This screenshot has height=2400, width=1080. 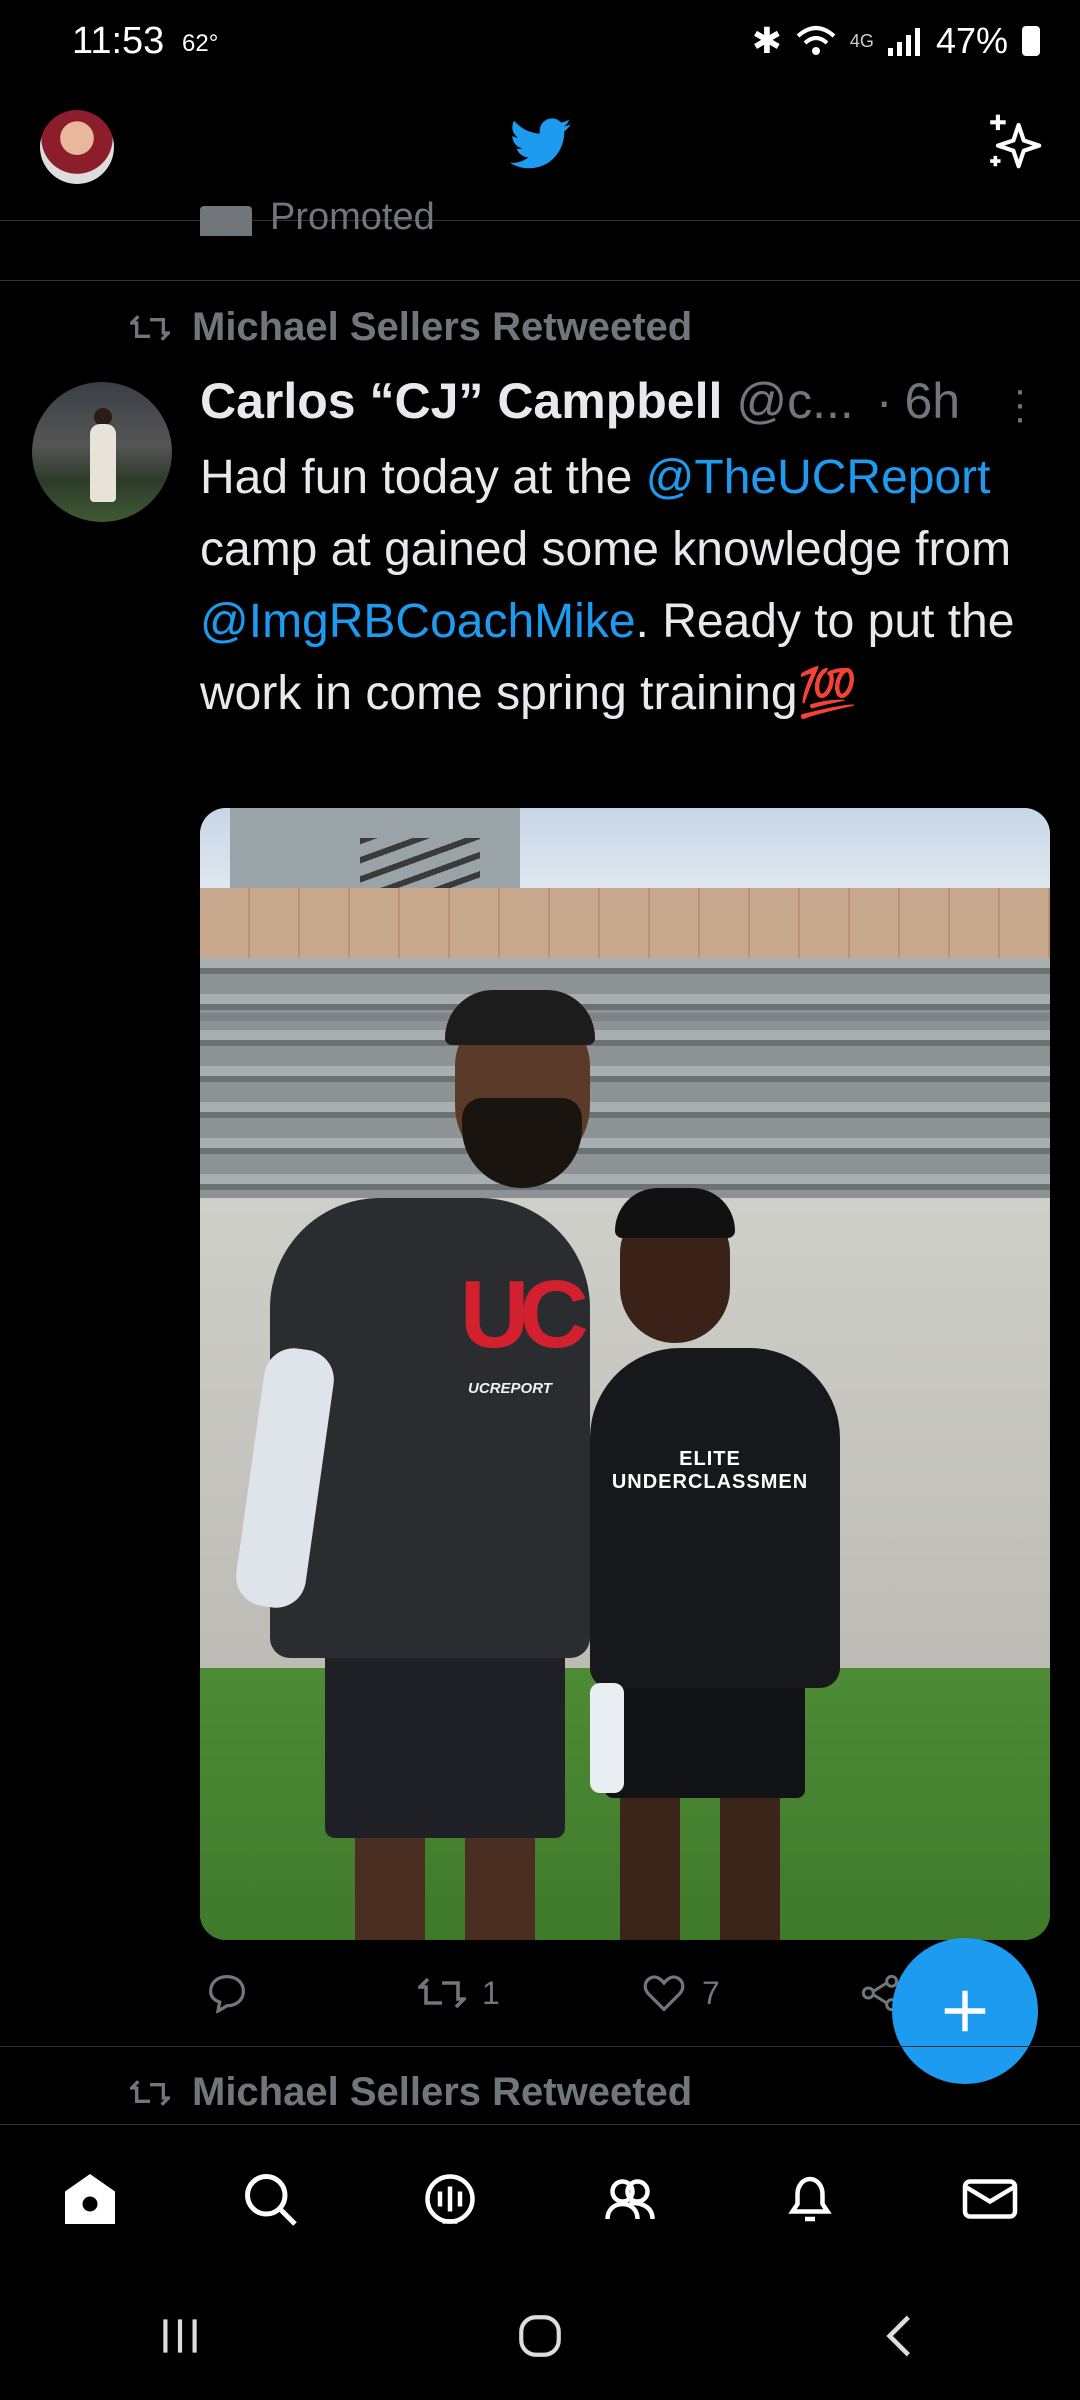 I want to click on home-system-button, so click(x=540, y=2336).